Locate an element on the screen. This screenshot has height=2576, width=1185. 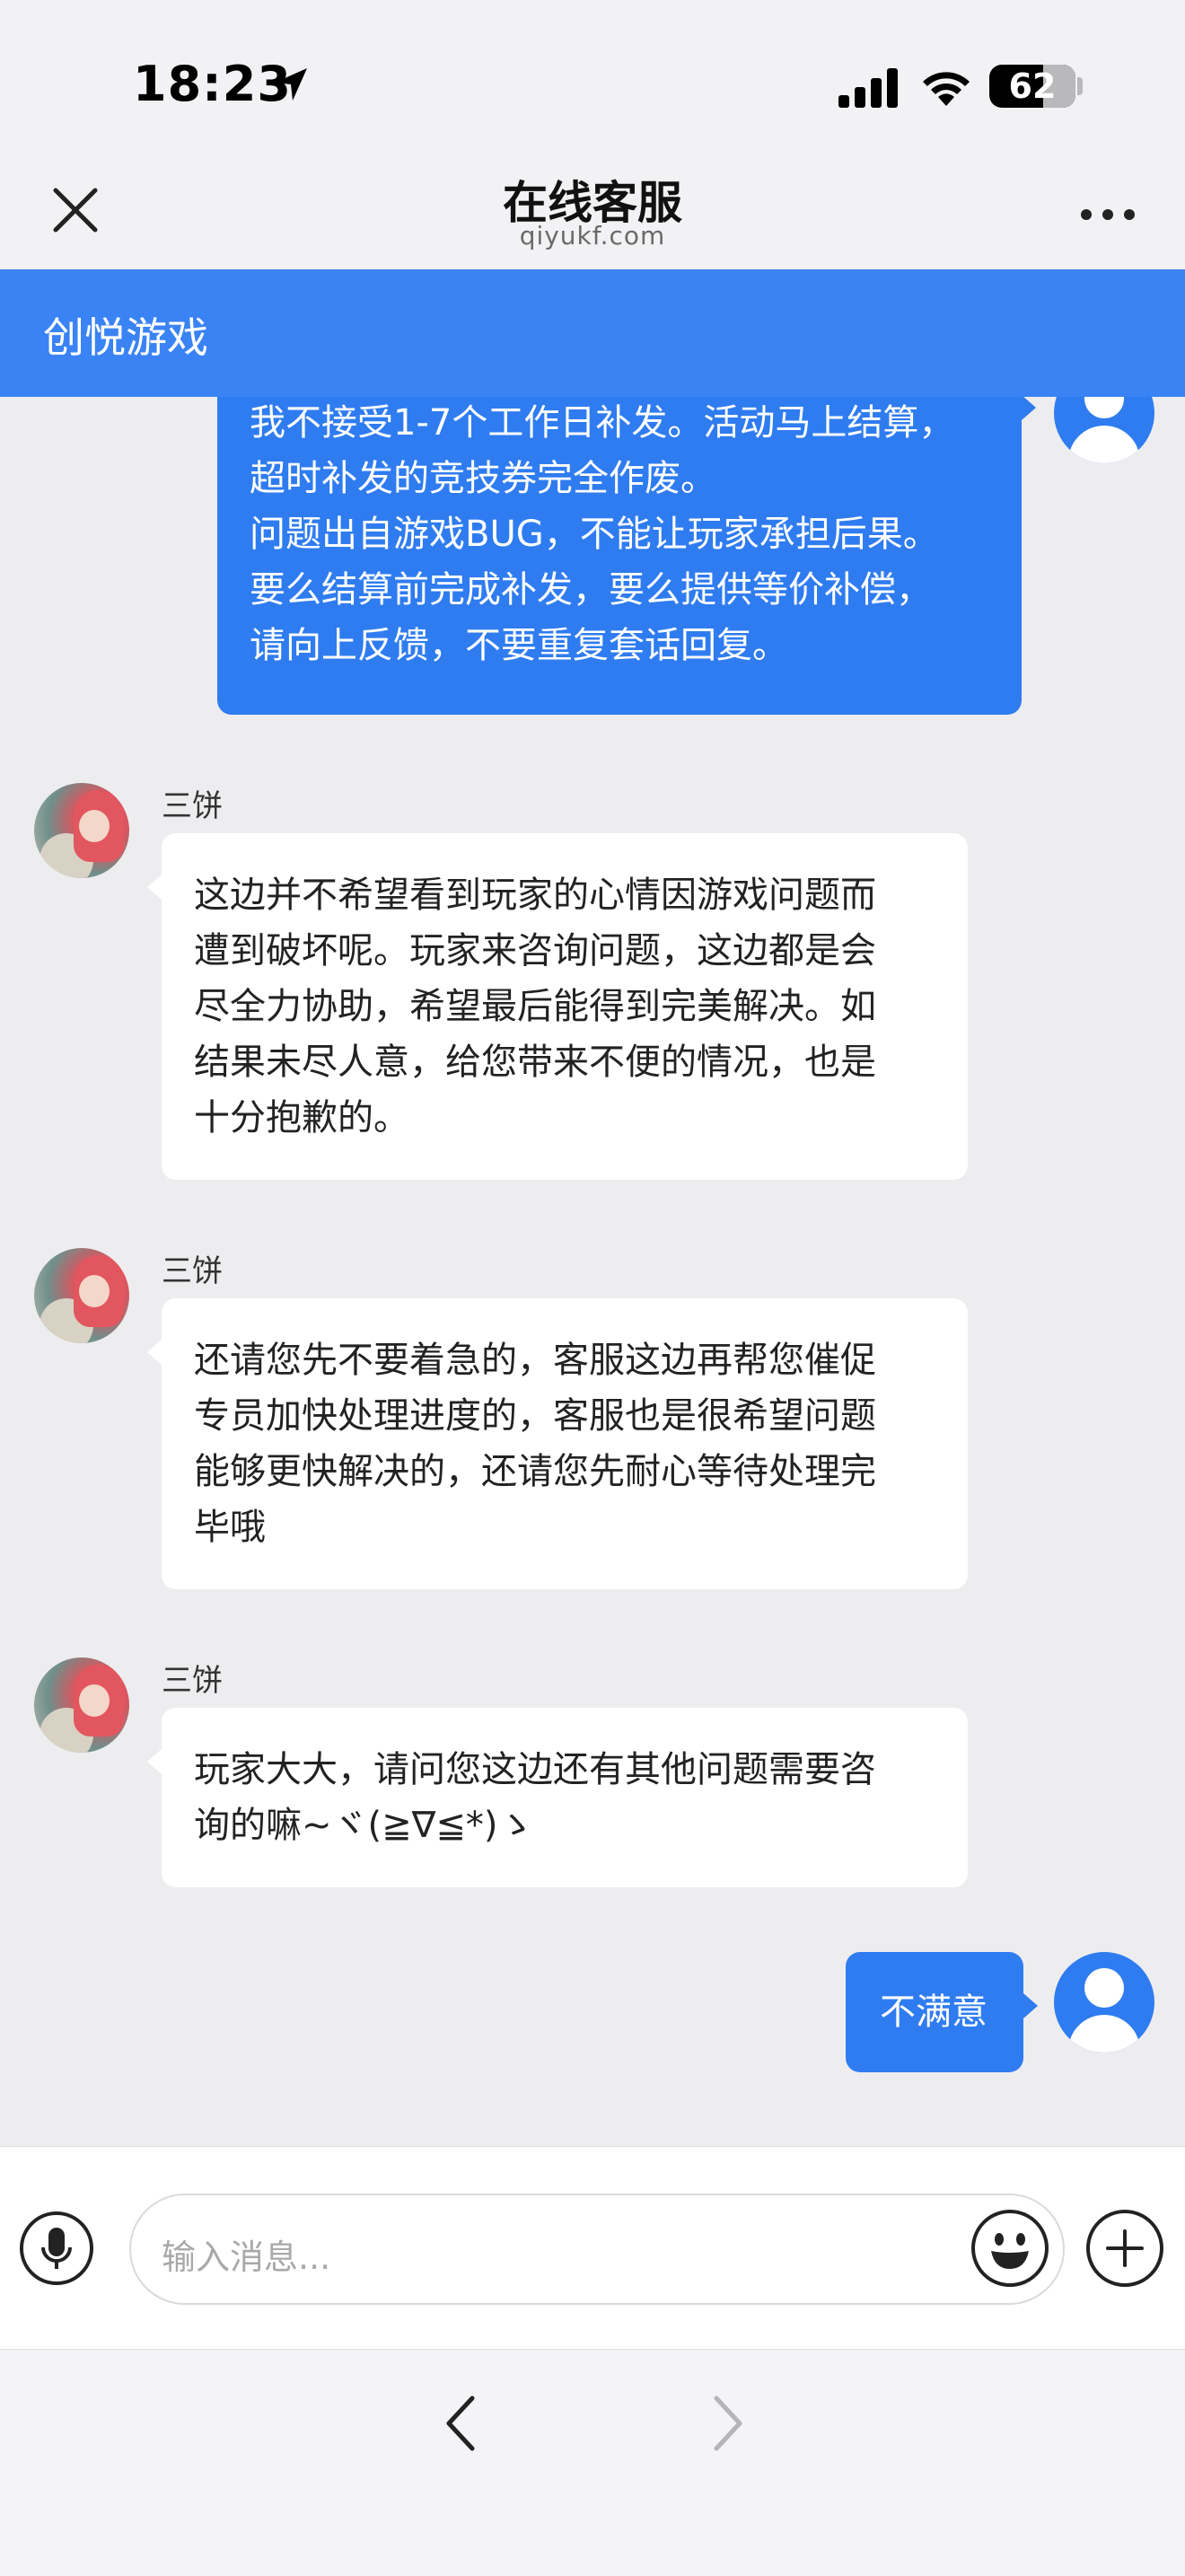
nav-bar: 在线客服 qiyukf.com is located at coordinates (592, 215).